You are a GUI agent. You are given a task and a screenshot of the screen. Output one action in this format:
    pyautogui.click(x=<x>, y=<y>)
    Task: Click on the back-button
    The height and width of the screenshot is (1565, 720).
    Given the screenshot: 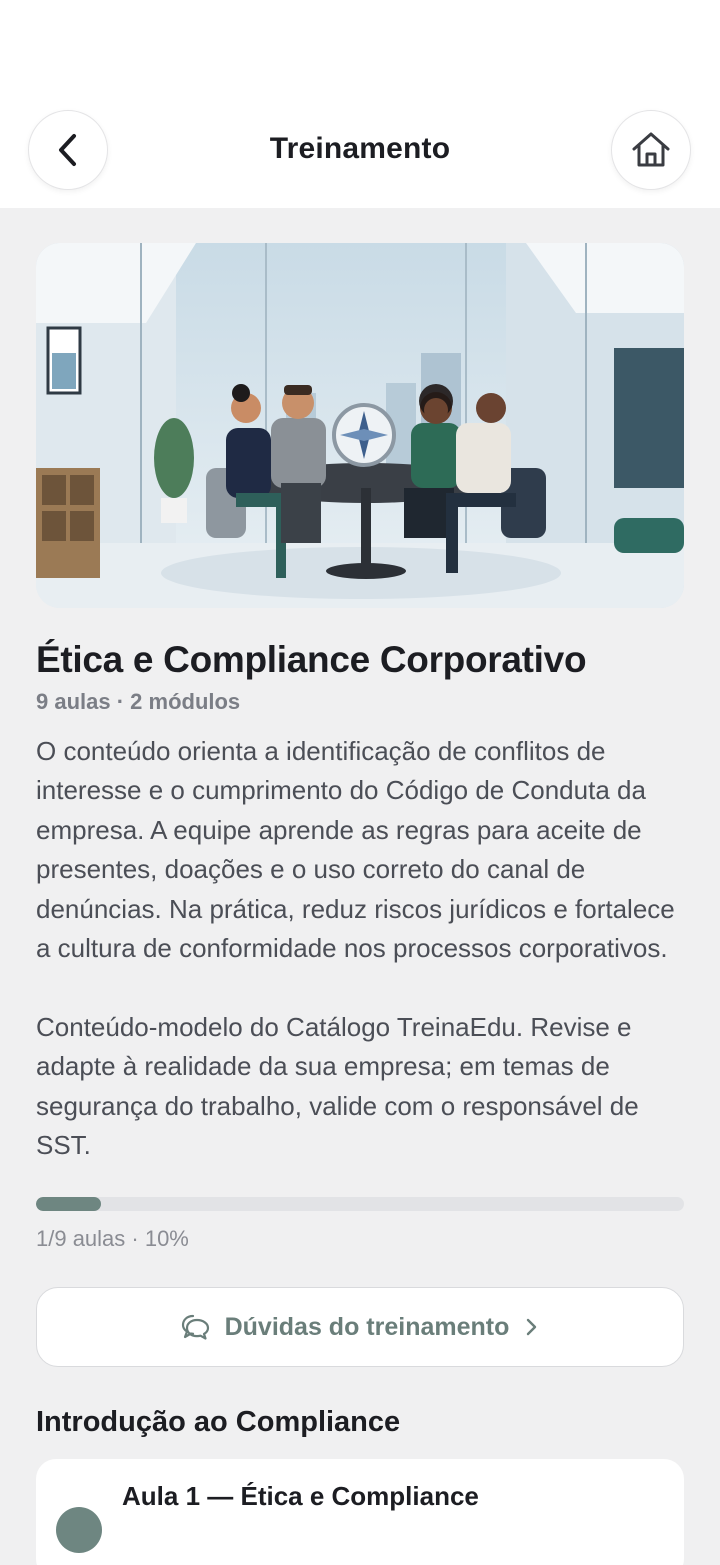 What is the action you would take?
    pyautogui.click(x=68, y=150)
    